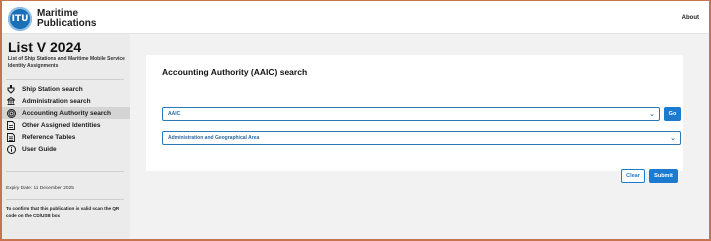 The image size is (711, 241). I want to click on sidebar-item-label: Administration search, so click(56, 101).